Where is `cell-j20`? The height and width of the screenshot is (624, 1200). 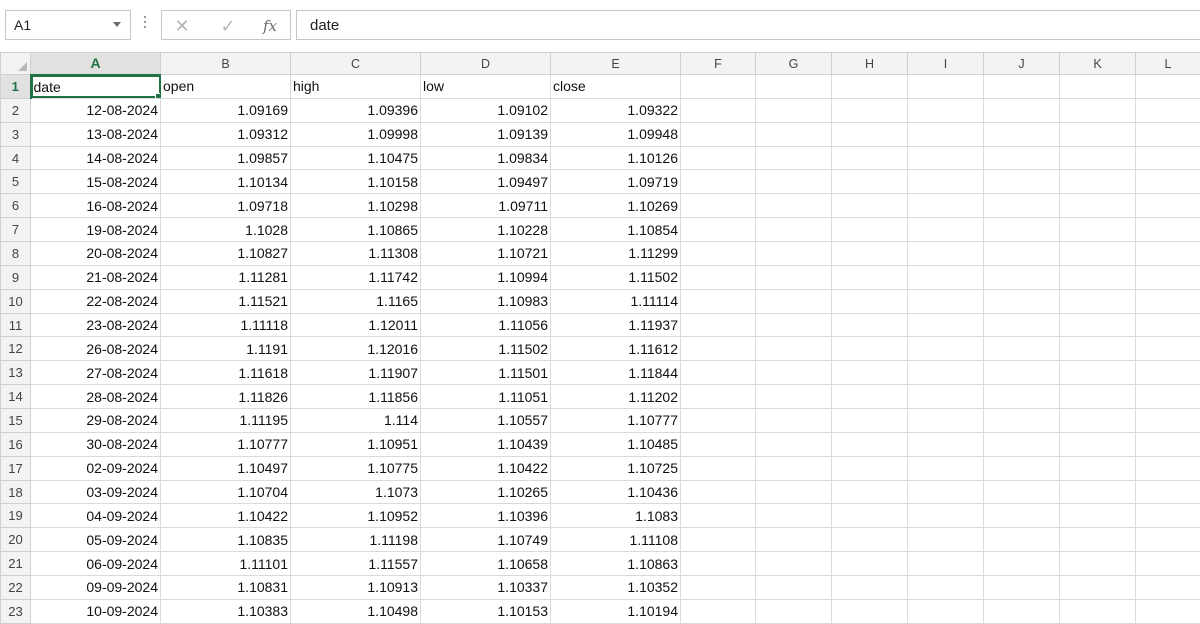
cell-j20 is located at coordinates (1021, 540).